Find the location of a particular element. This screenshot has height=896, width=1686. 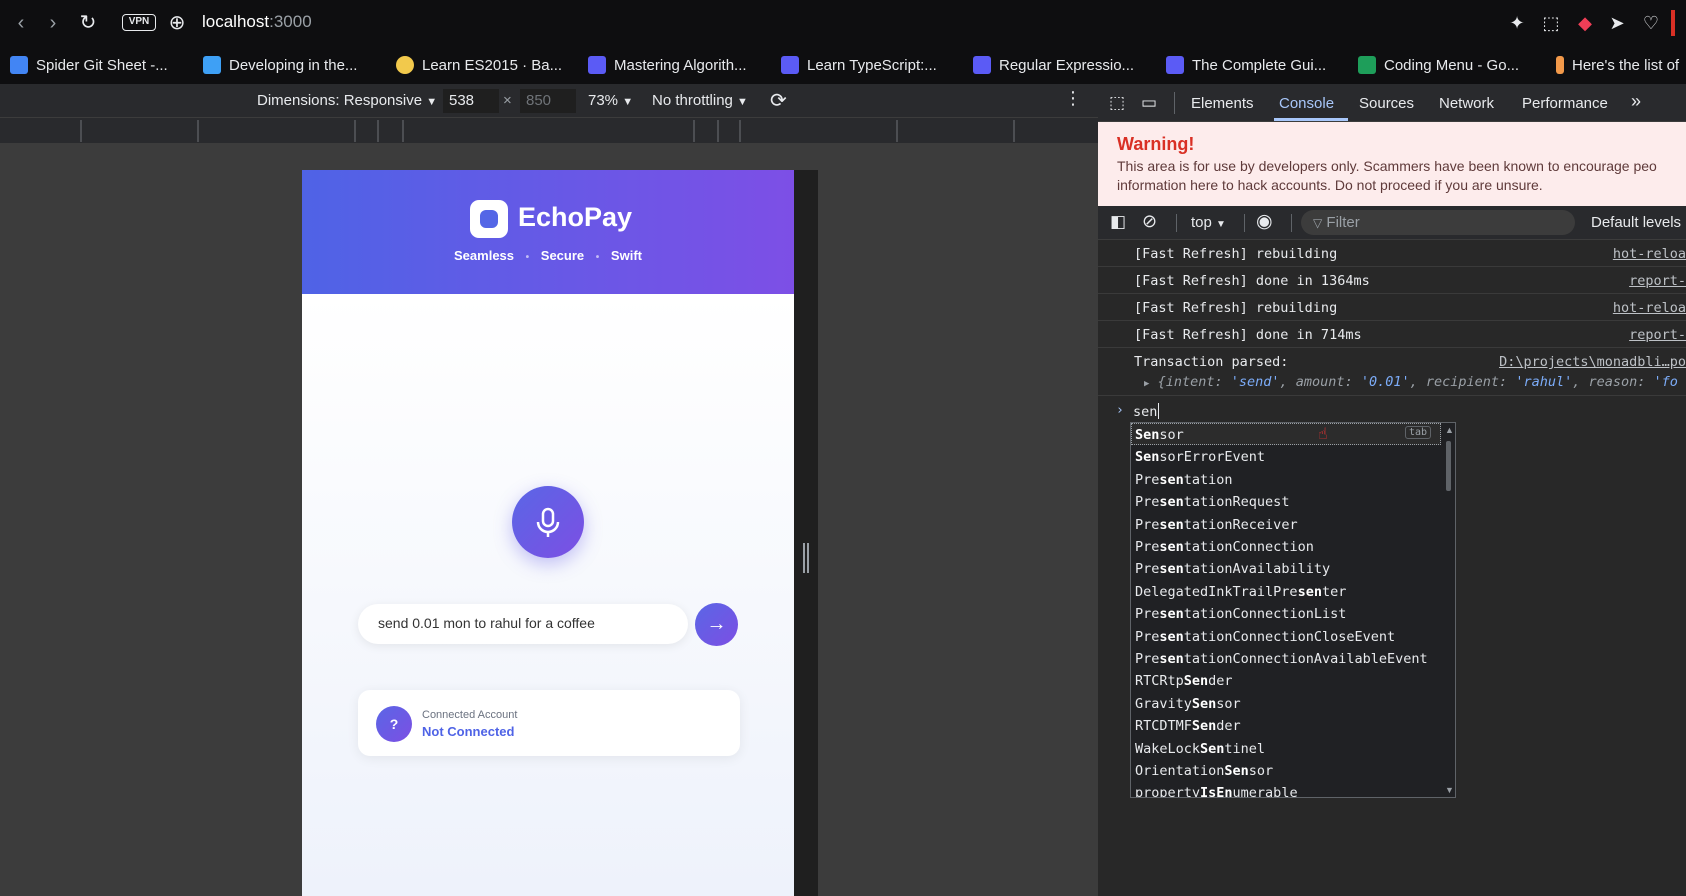

console-prompt-input: sen is located at coordinates (1145, 412).